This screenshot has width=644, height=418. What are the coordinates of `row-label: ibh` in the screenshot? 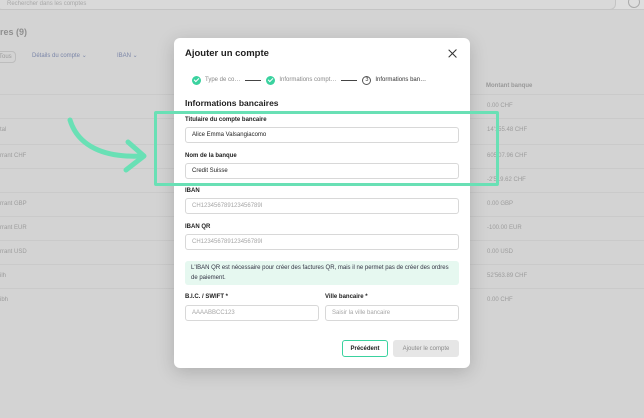 It's located at (4, 300).